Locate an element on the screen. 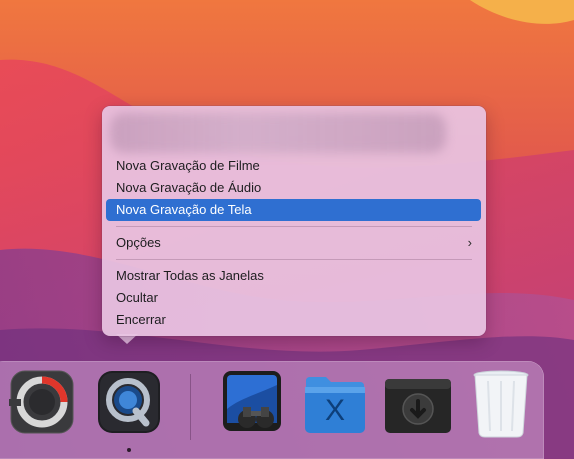  dock-divider is located at coordinates (190, 407).